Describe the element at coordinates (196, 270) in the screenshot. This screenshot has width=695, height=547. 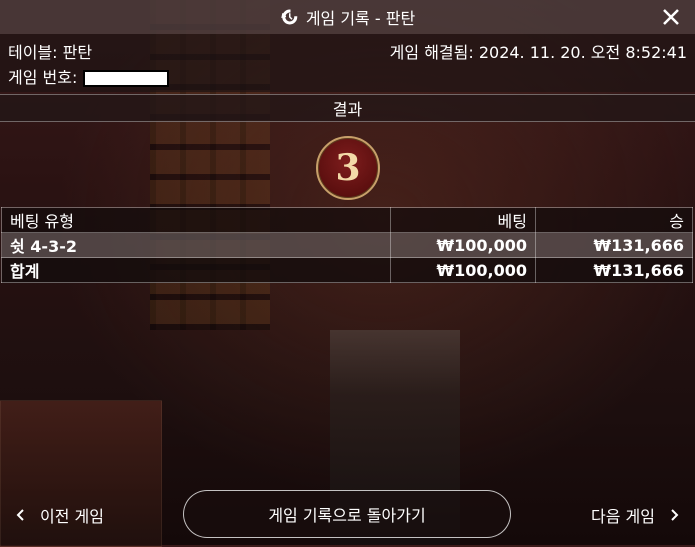
I see `total-label-cell: 합계` at that location.